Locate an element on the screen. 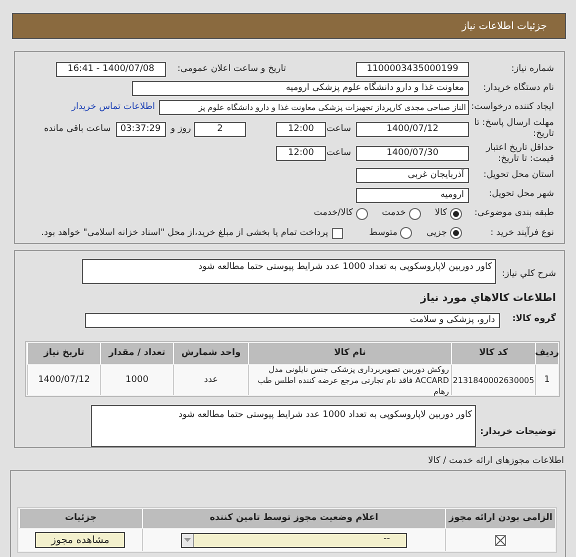 Image resolution: width=576 pixels, height=557 pixels. checkbox-label: پرداخت تمام یا بخشی از مبلغ خرید،از محل "اسناد خزانه اسلامی" خواهد بود. is located at coordinates (184, 233).